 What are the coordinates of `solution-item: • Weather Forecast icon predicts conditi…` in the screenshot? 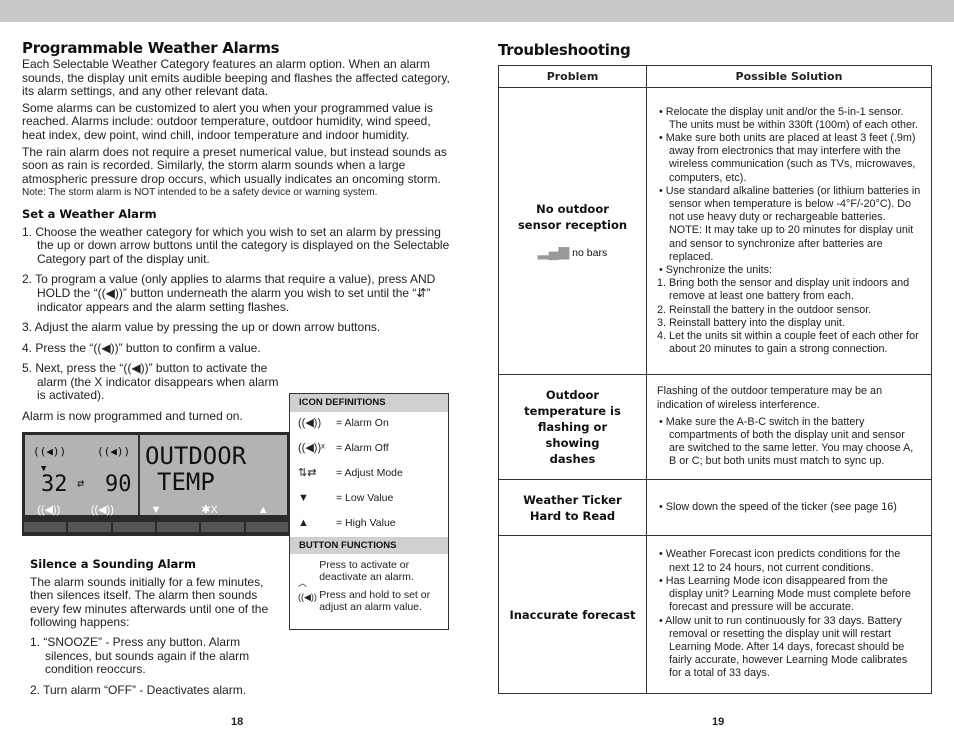 It's located at (780, 561).